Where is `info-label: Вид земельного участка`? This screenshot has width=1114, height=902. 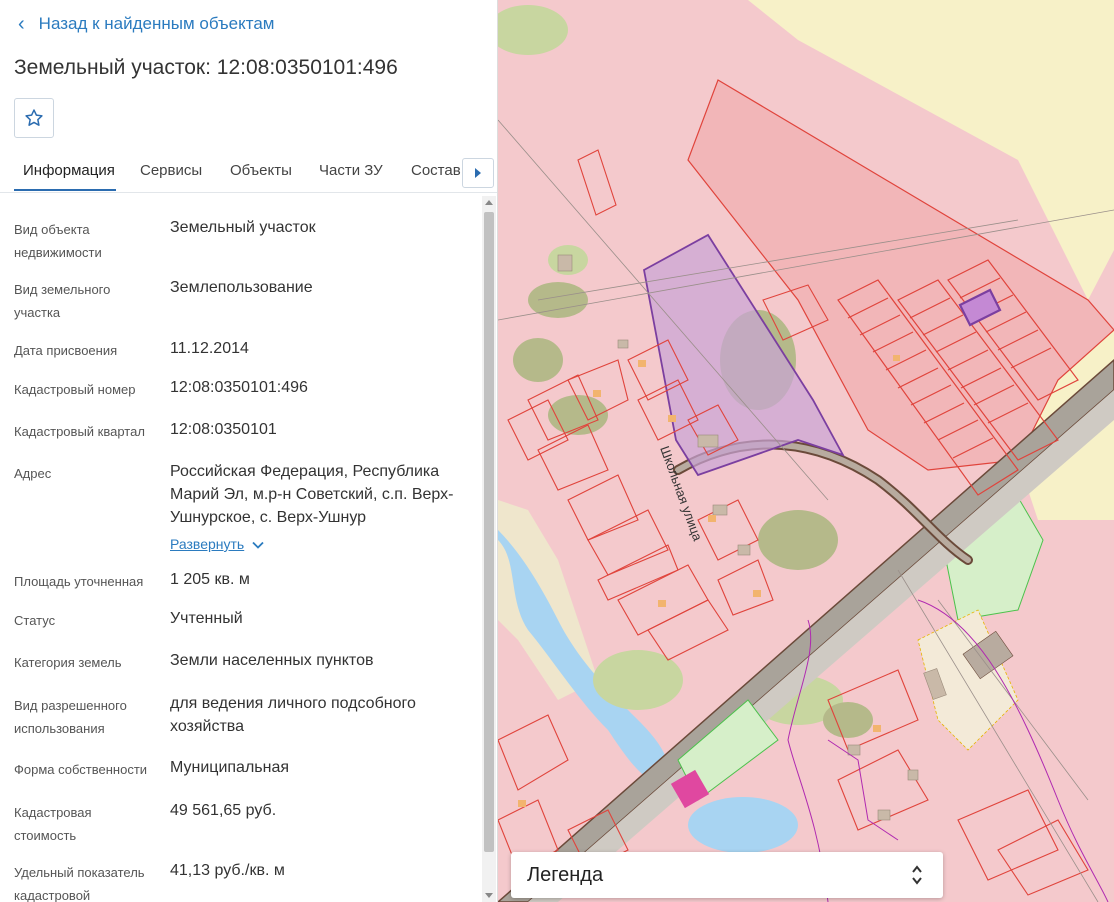
info-label: Вид земельного участка is located at coordinates (62, 301).